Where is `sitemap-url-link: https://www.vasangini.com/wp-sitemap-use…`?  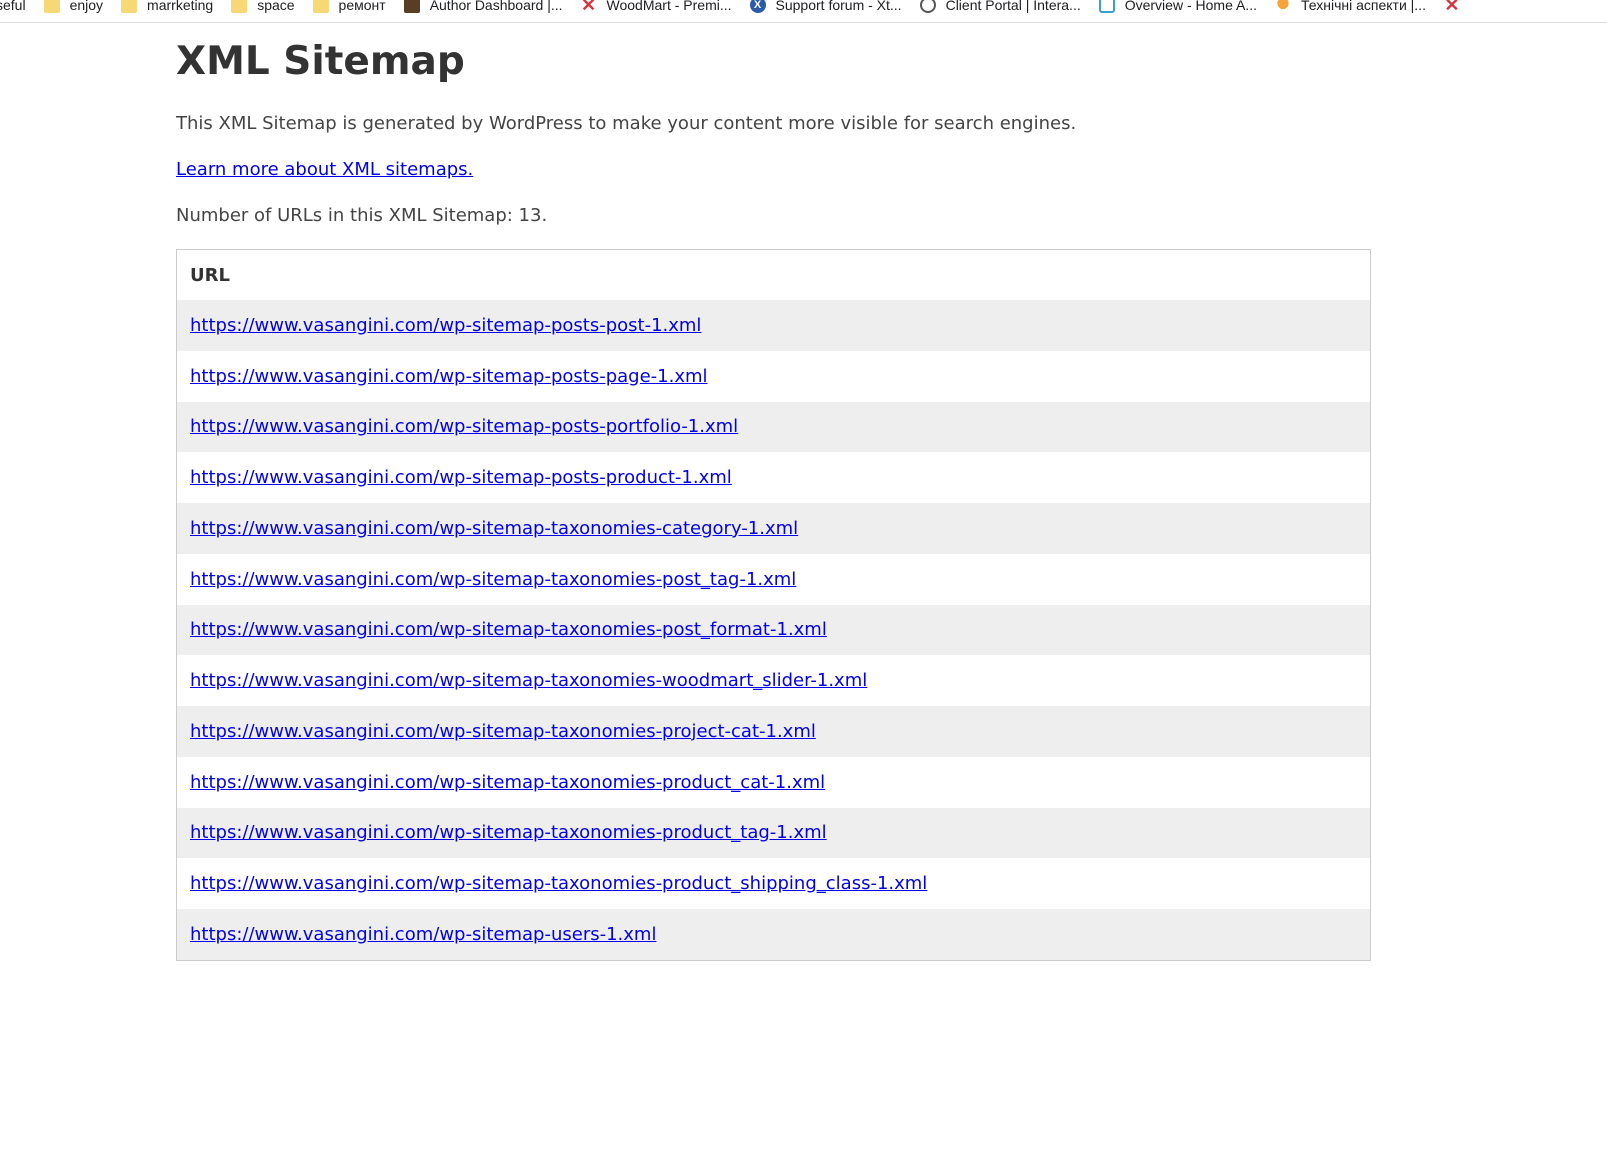 sitemap-url-link: https://www.vasangini.com/wp-sitemap-use… is located at coordinates (423, 934).